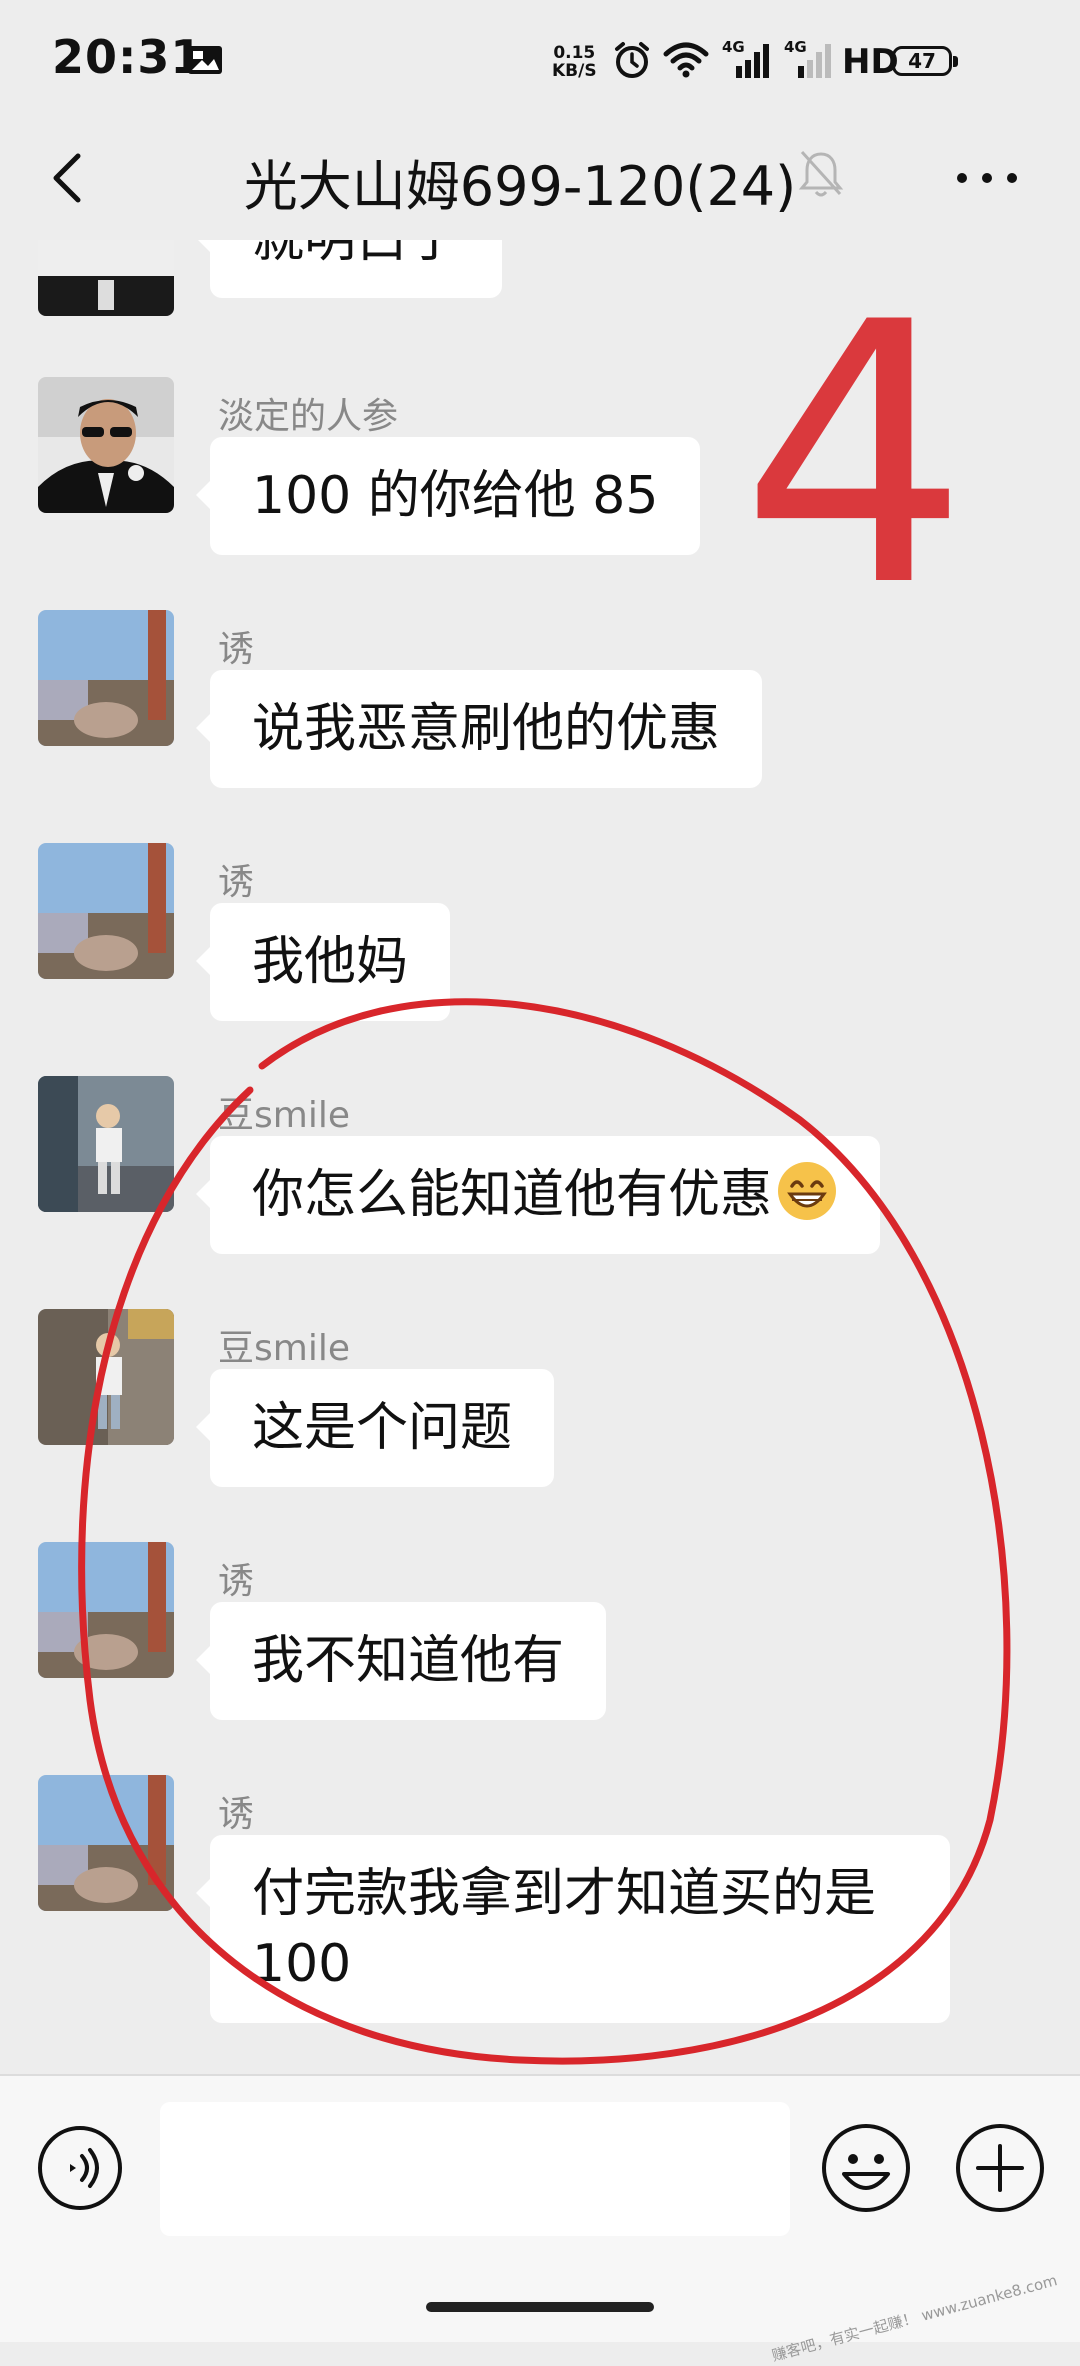  Describe the element at coordinates (520, 186) in the screenshot. I see `chat-title: 光大山姆699-120(24)` at that location.